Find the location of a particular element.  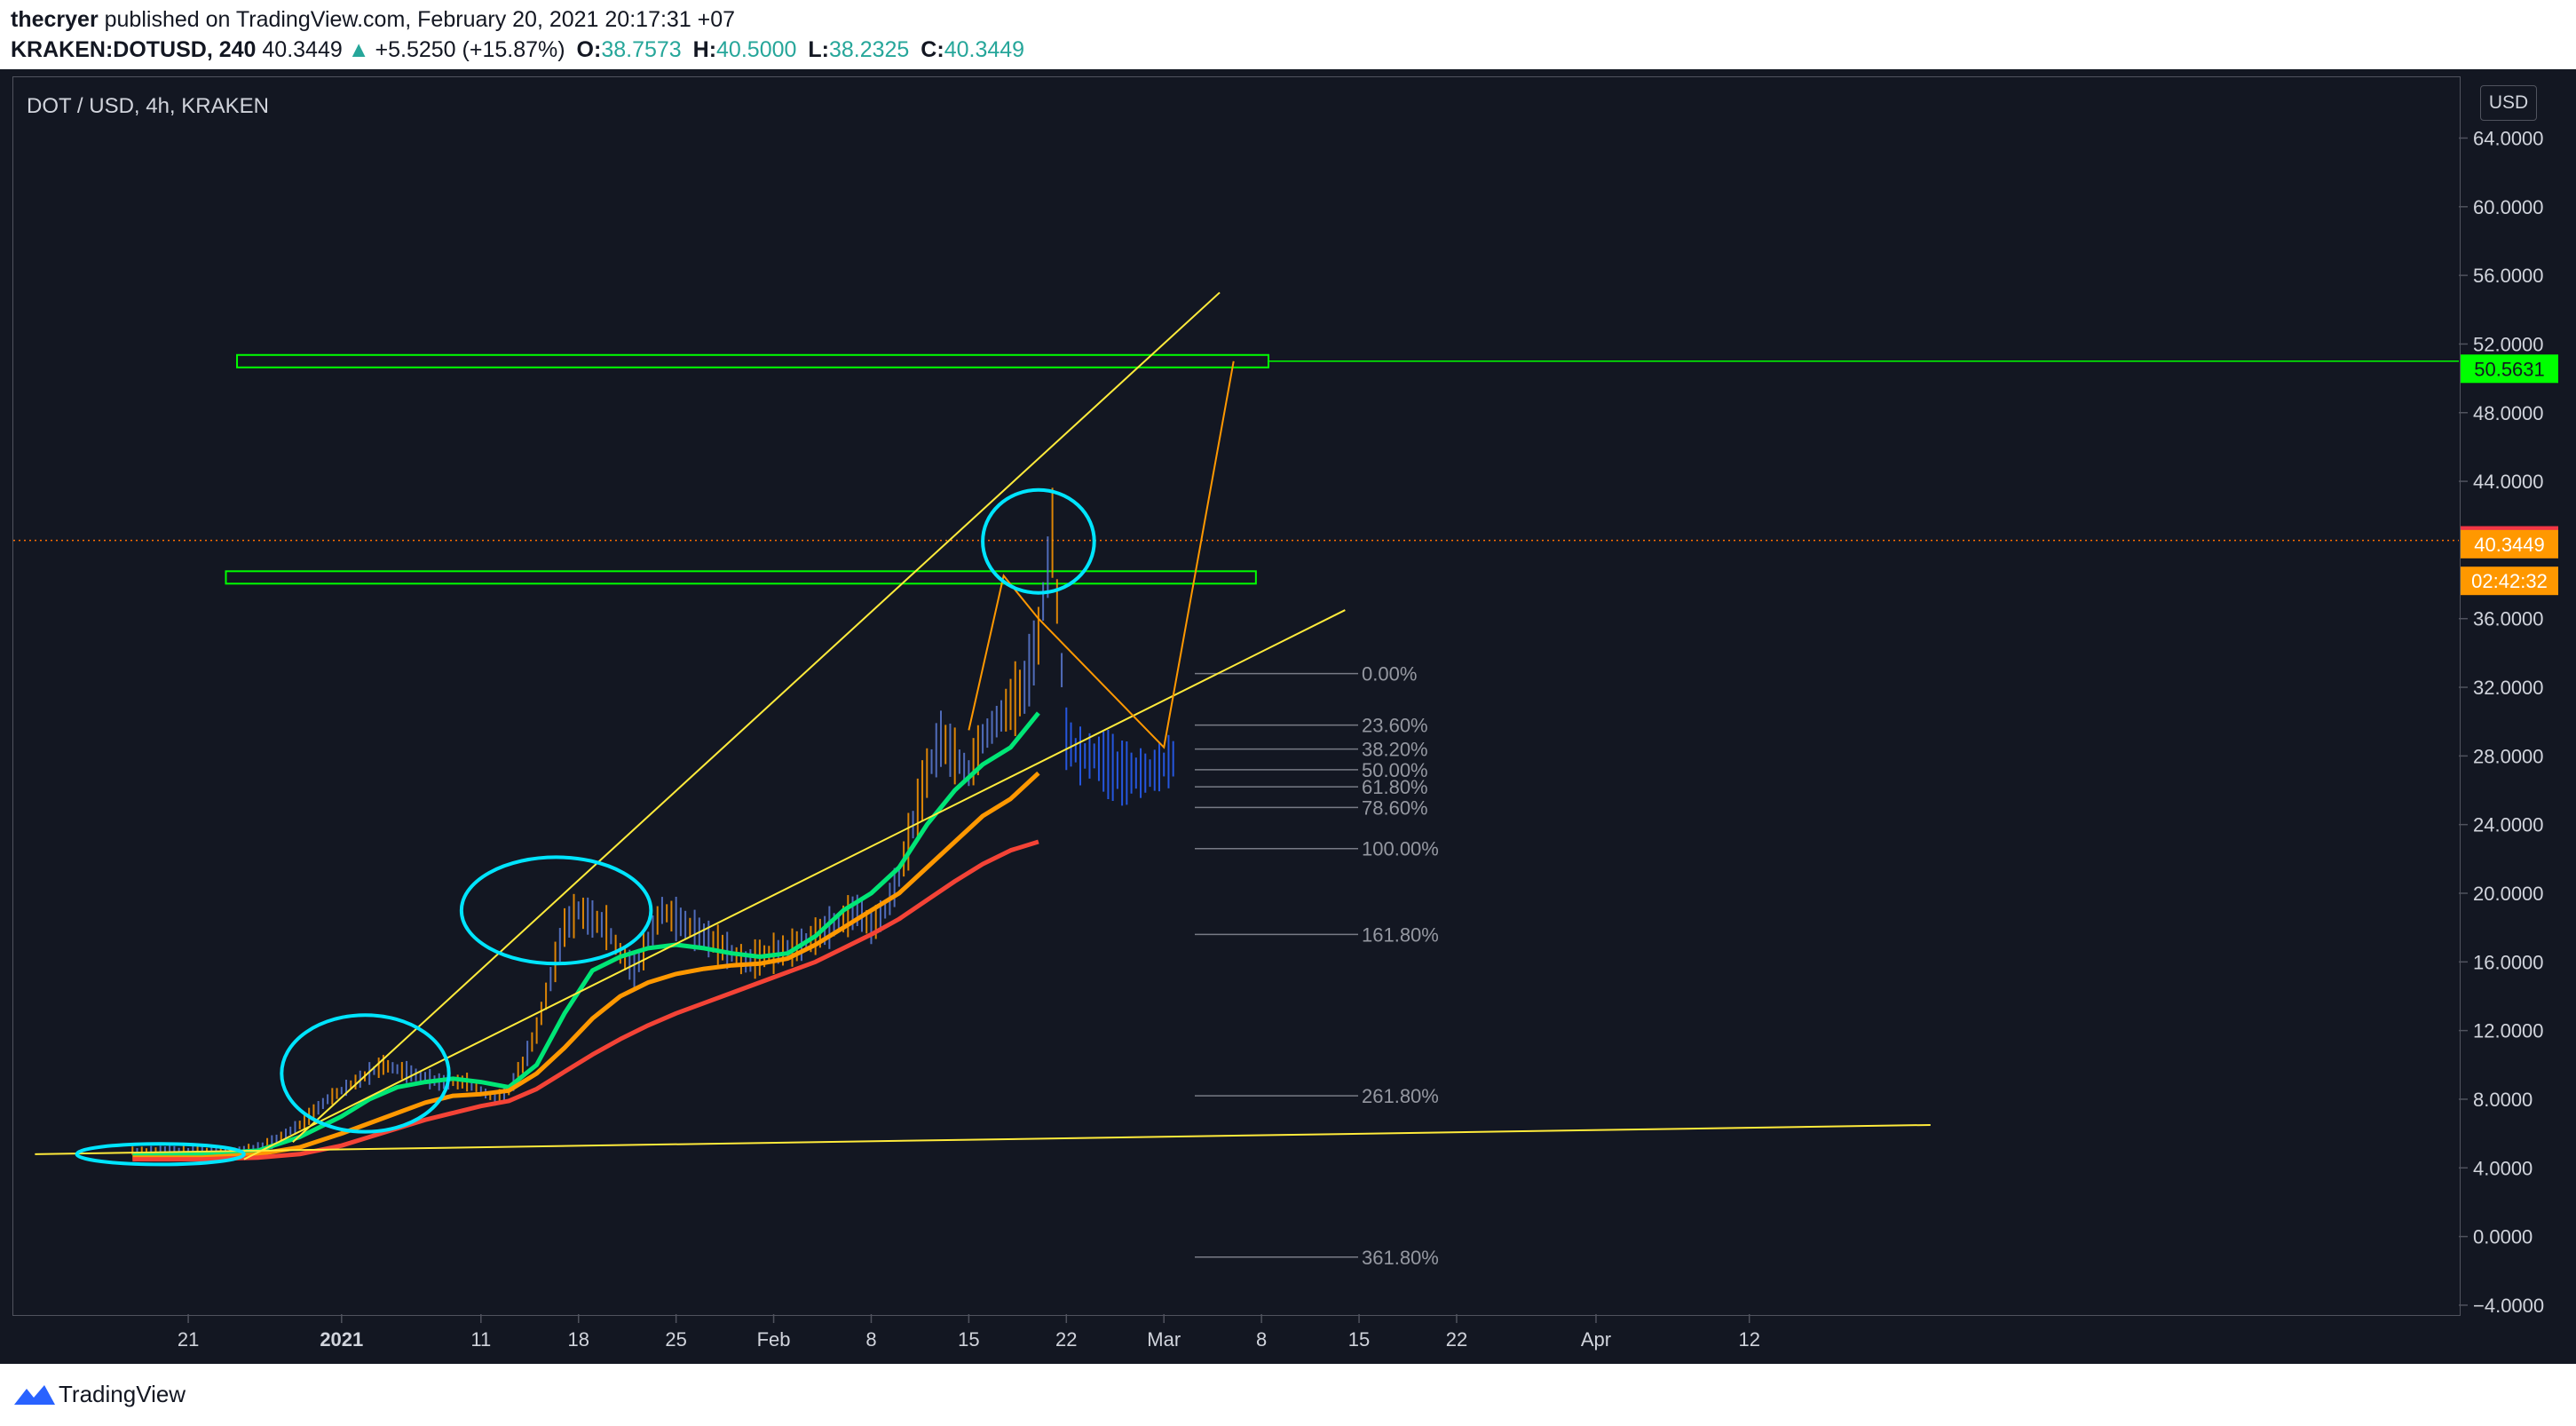

fib-level-label: 0.00% is located at coordinates (1389, 674).